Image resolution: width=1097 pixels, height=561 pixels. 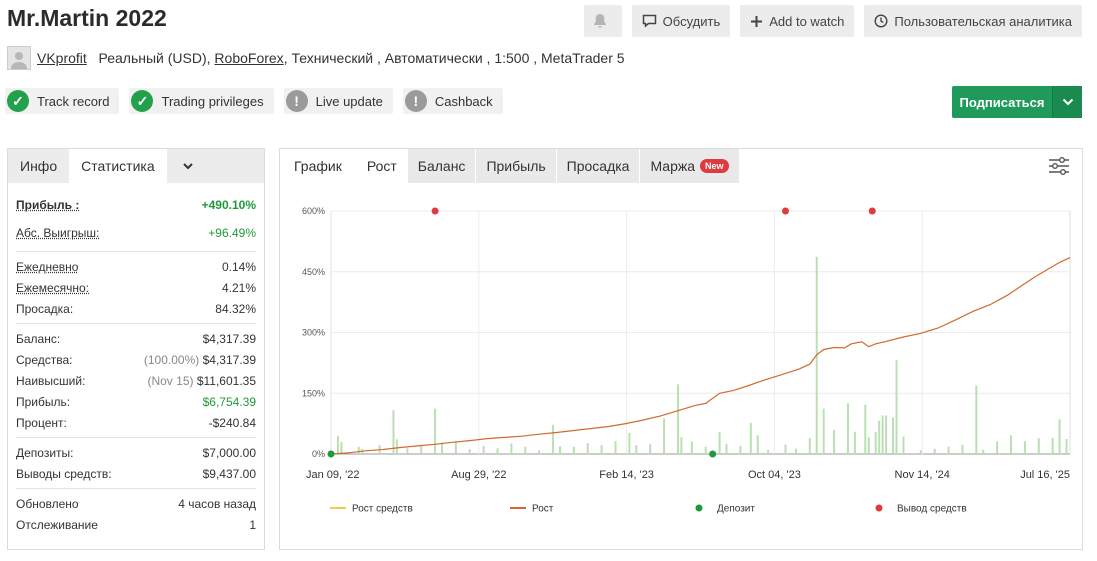 What do you see at coordinates (212, 101) in the screenshot?
I see `badge-label: Trading privileges` at bounding box center [212, 101].